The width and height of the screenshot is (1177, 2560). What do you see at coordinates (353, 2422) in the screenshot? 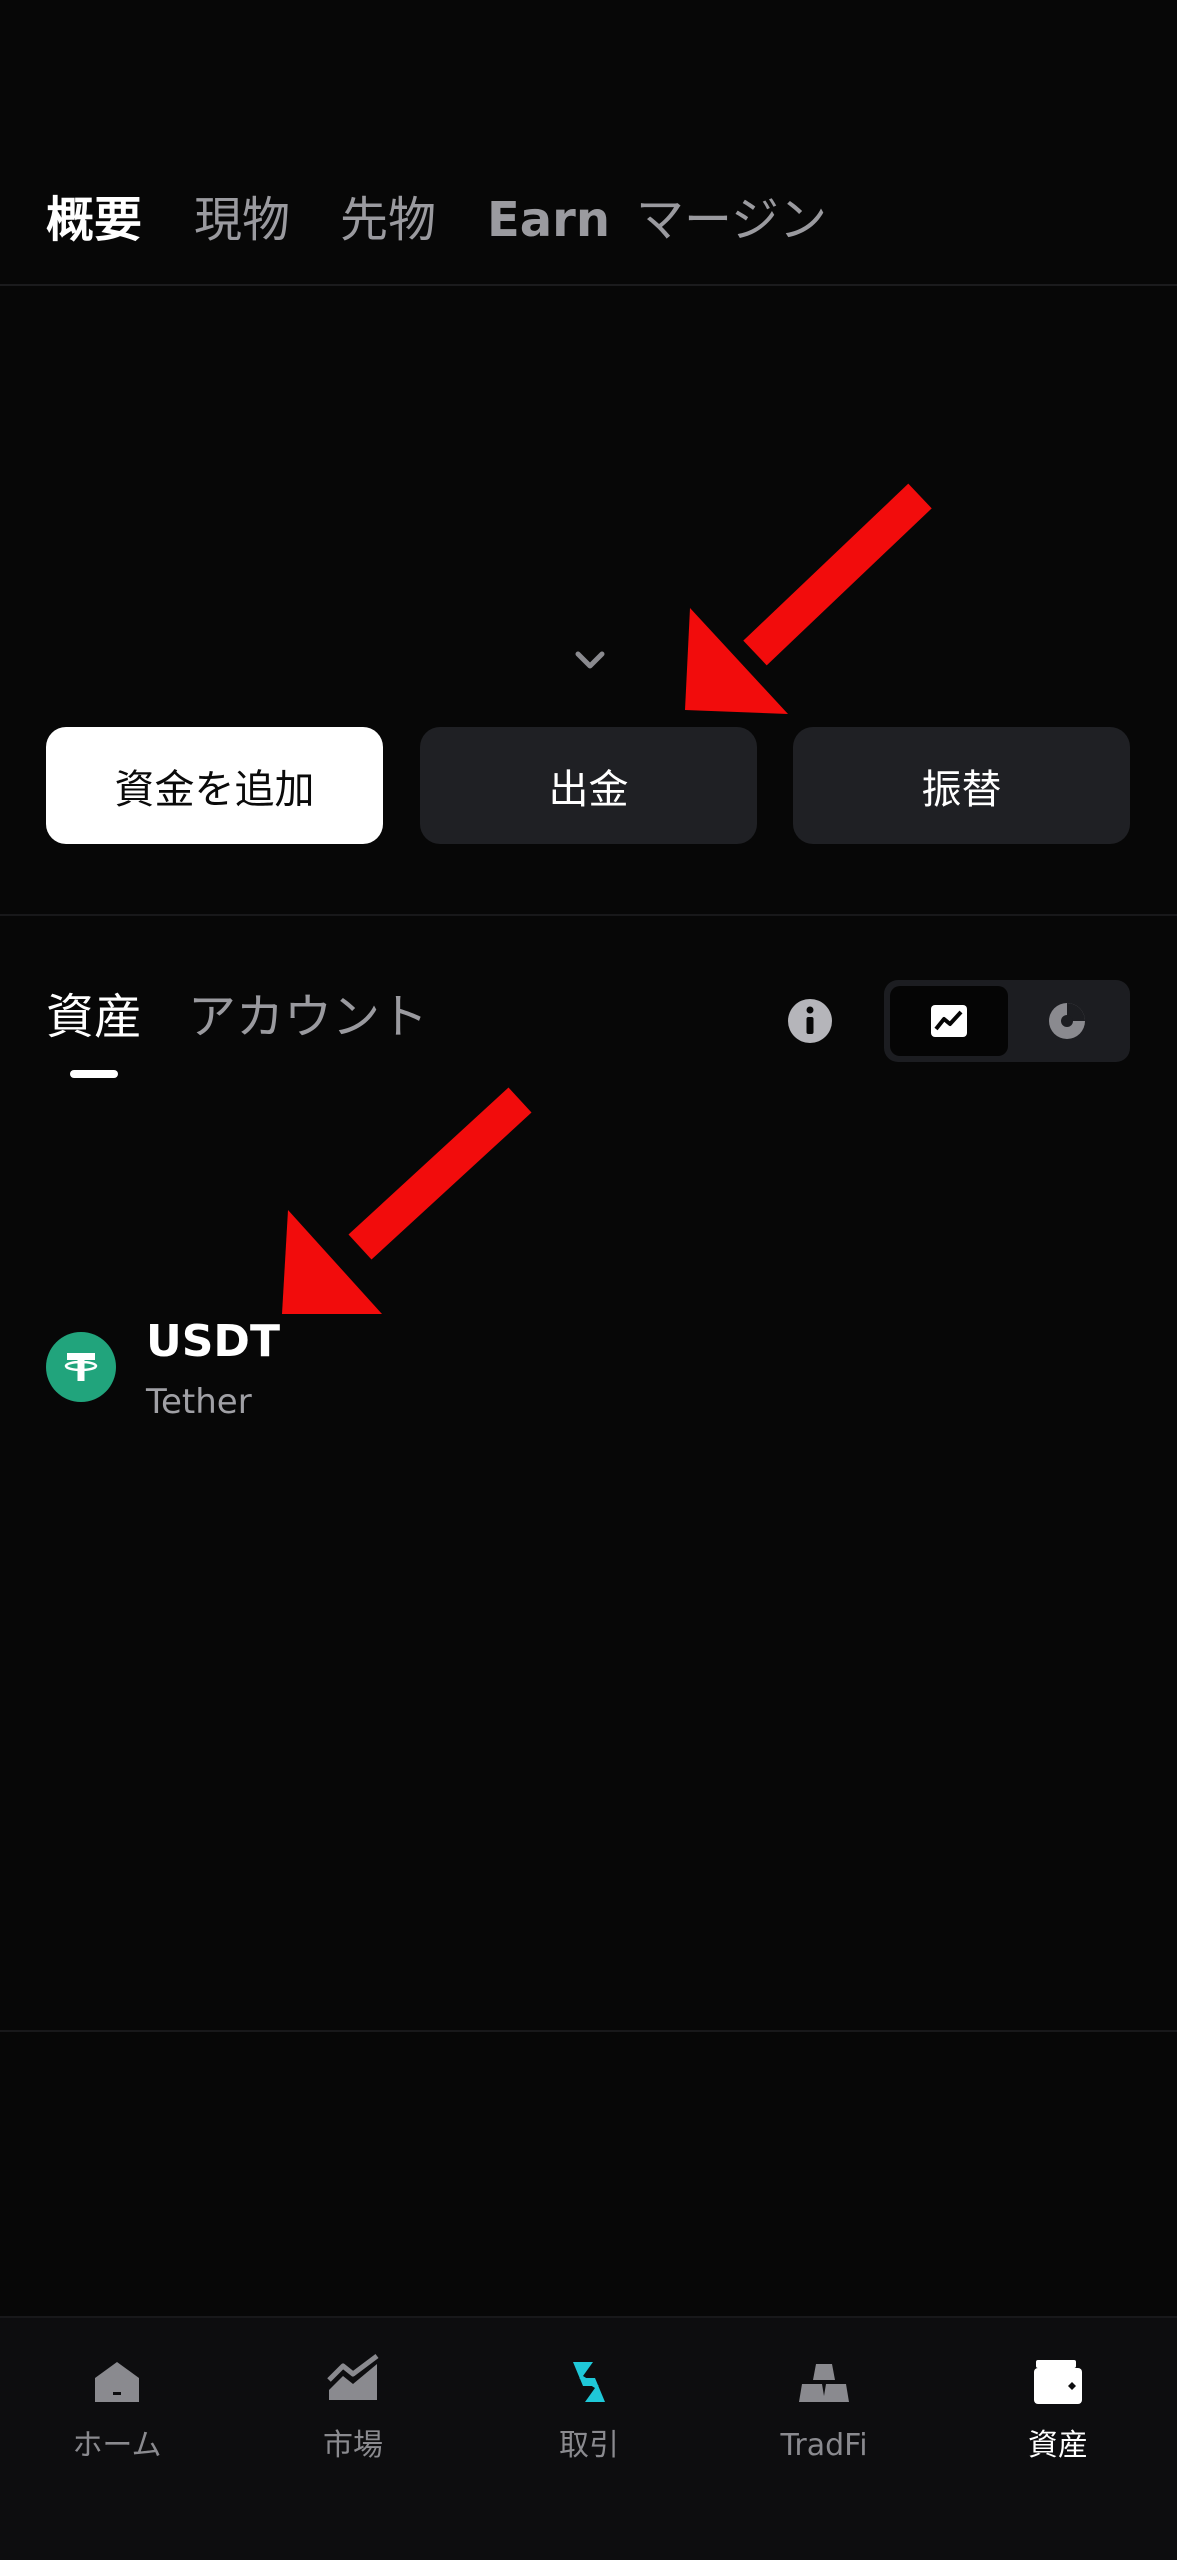
I see `nav-market: 市場` at bounding box center [353, 2422].